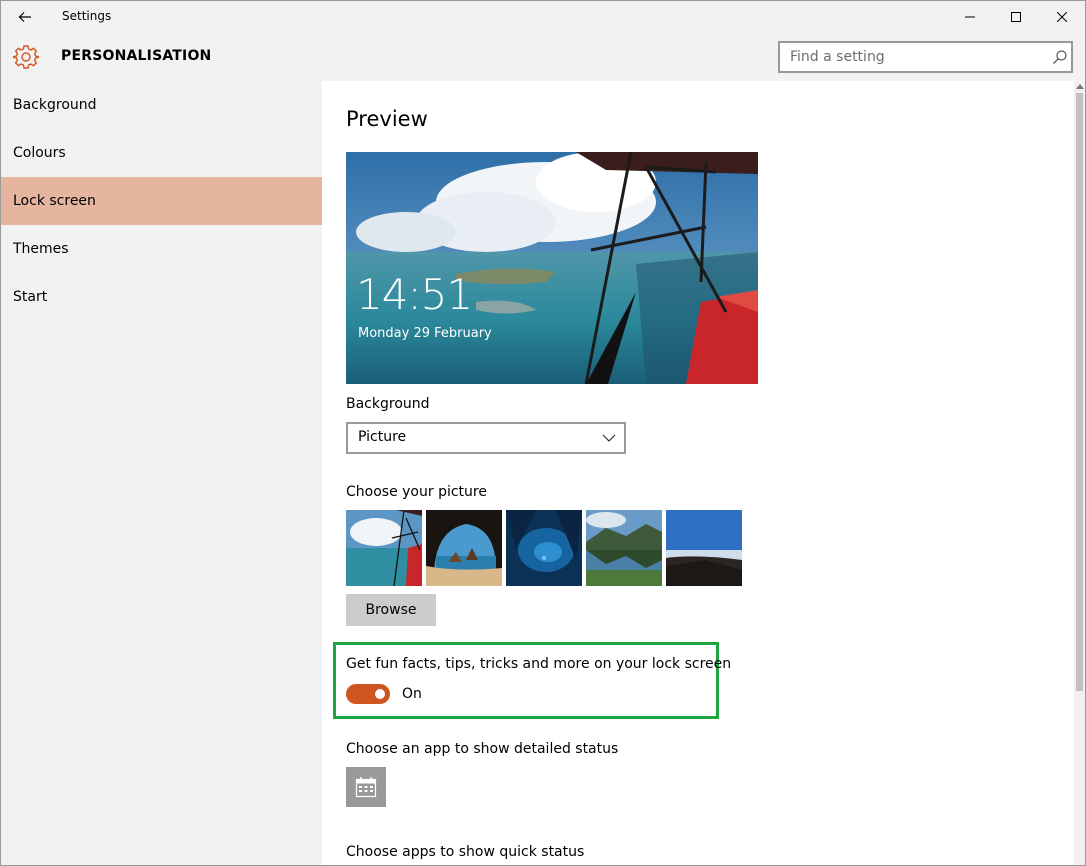 The height and width of the screenshot is (866, 1086). I want to click on minimize-icon, so click(970, 17).